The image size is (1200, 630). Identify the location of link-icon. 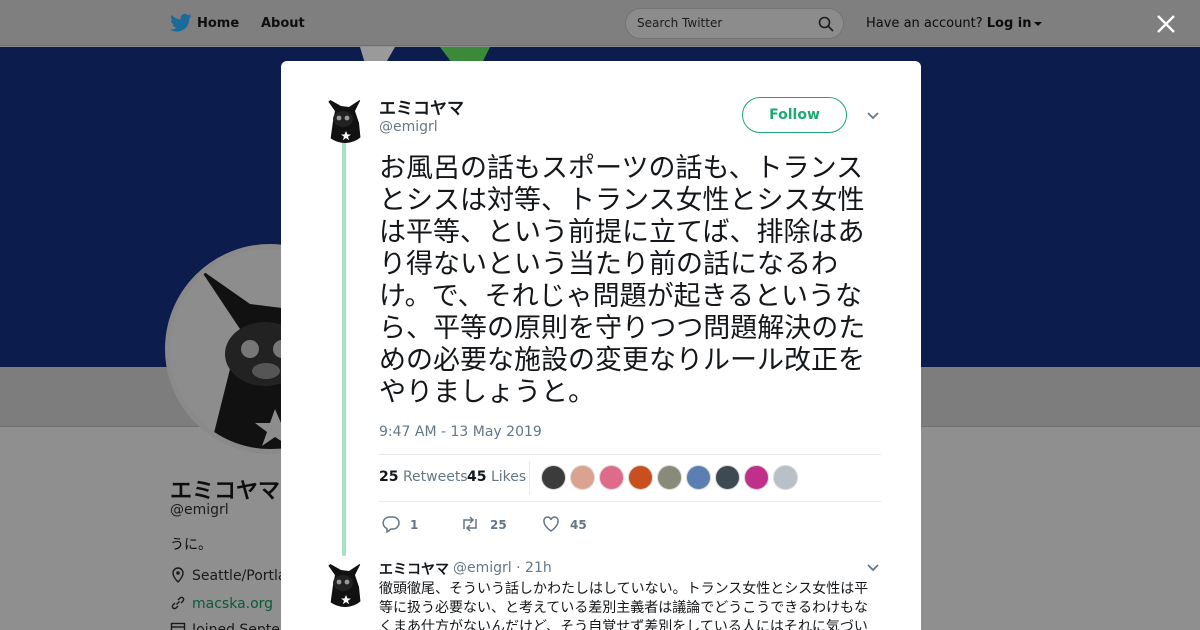
(178, 603).